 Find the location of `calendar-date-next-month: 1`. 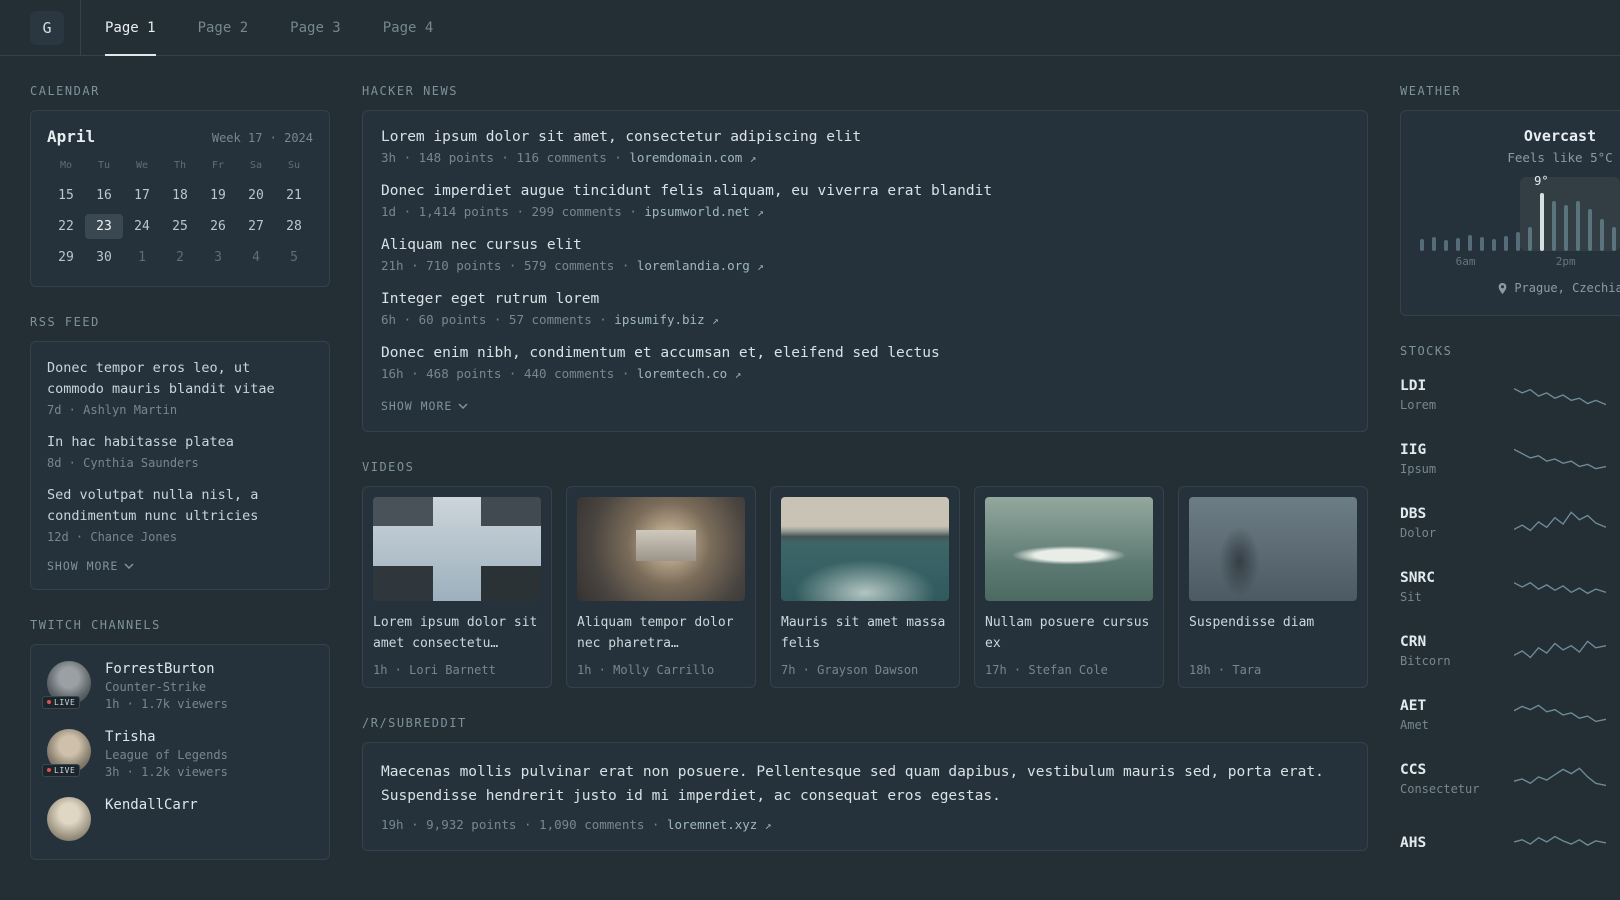

calendar-date-next-month: 1 is located at coordinates (142, 257).